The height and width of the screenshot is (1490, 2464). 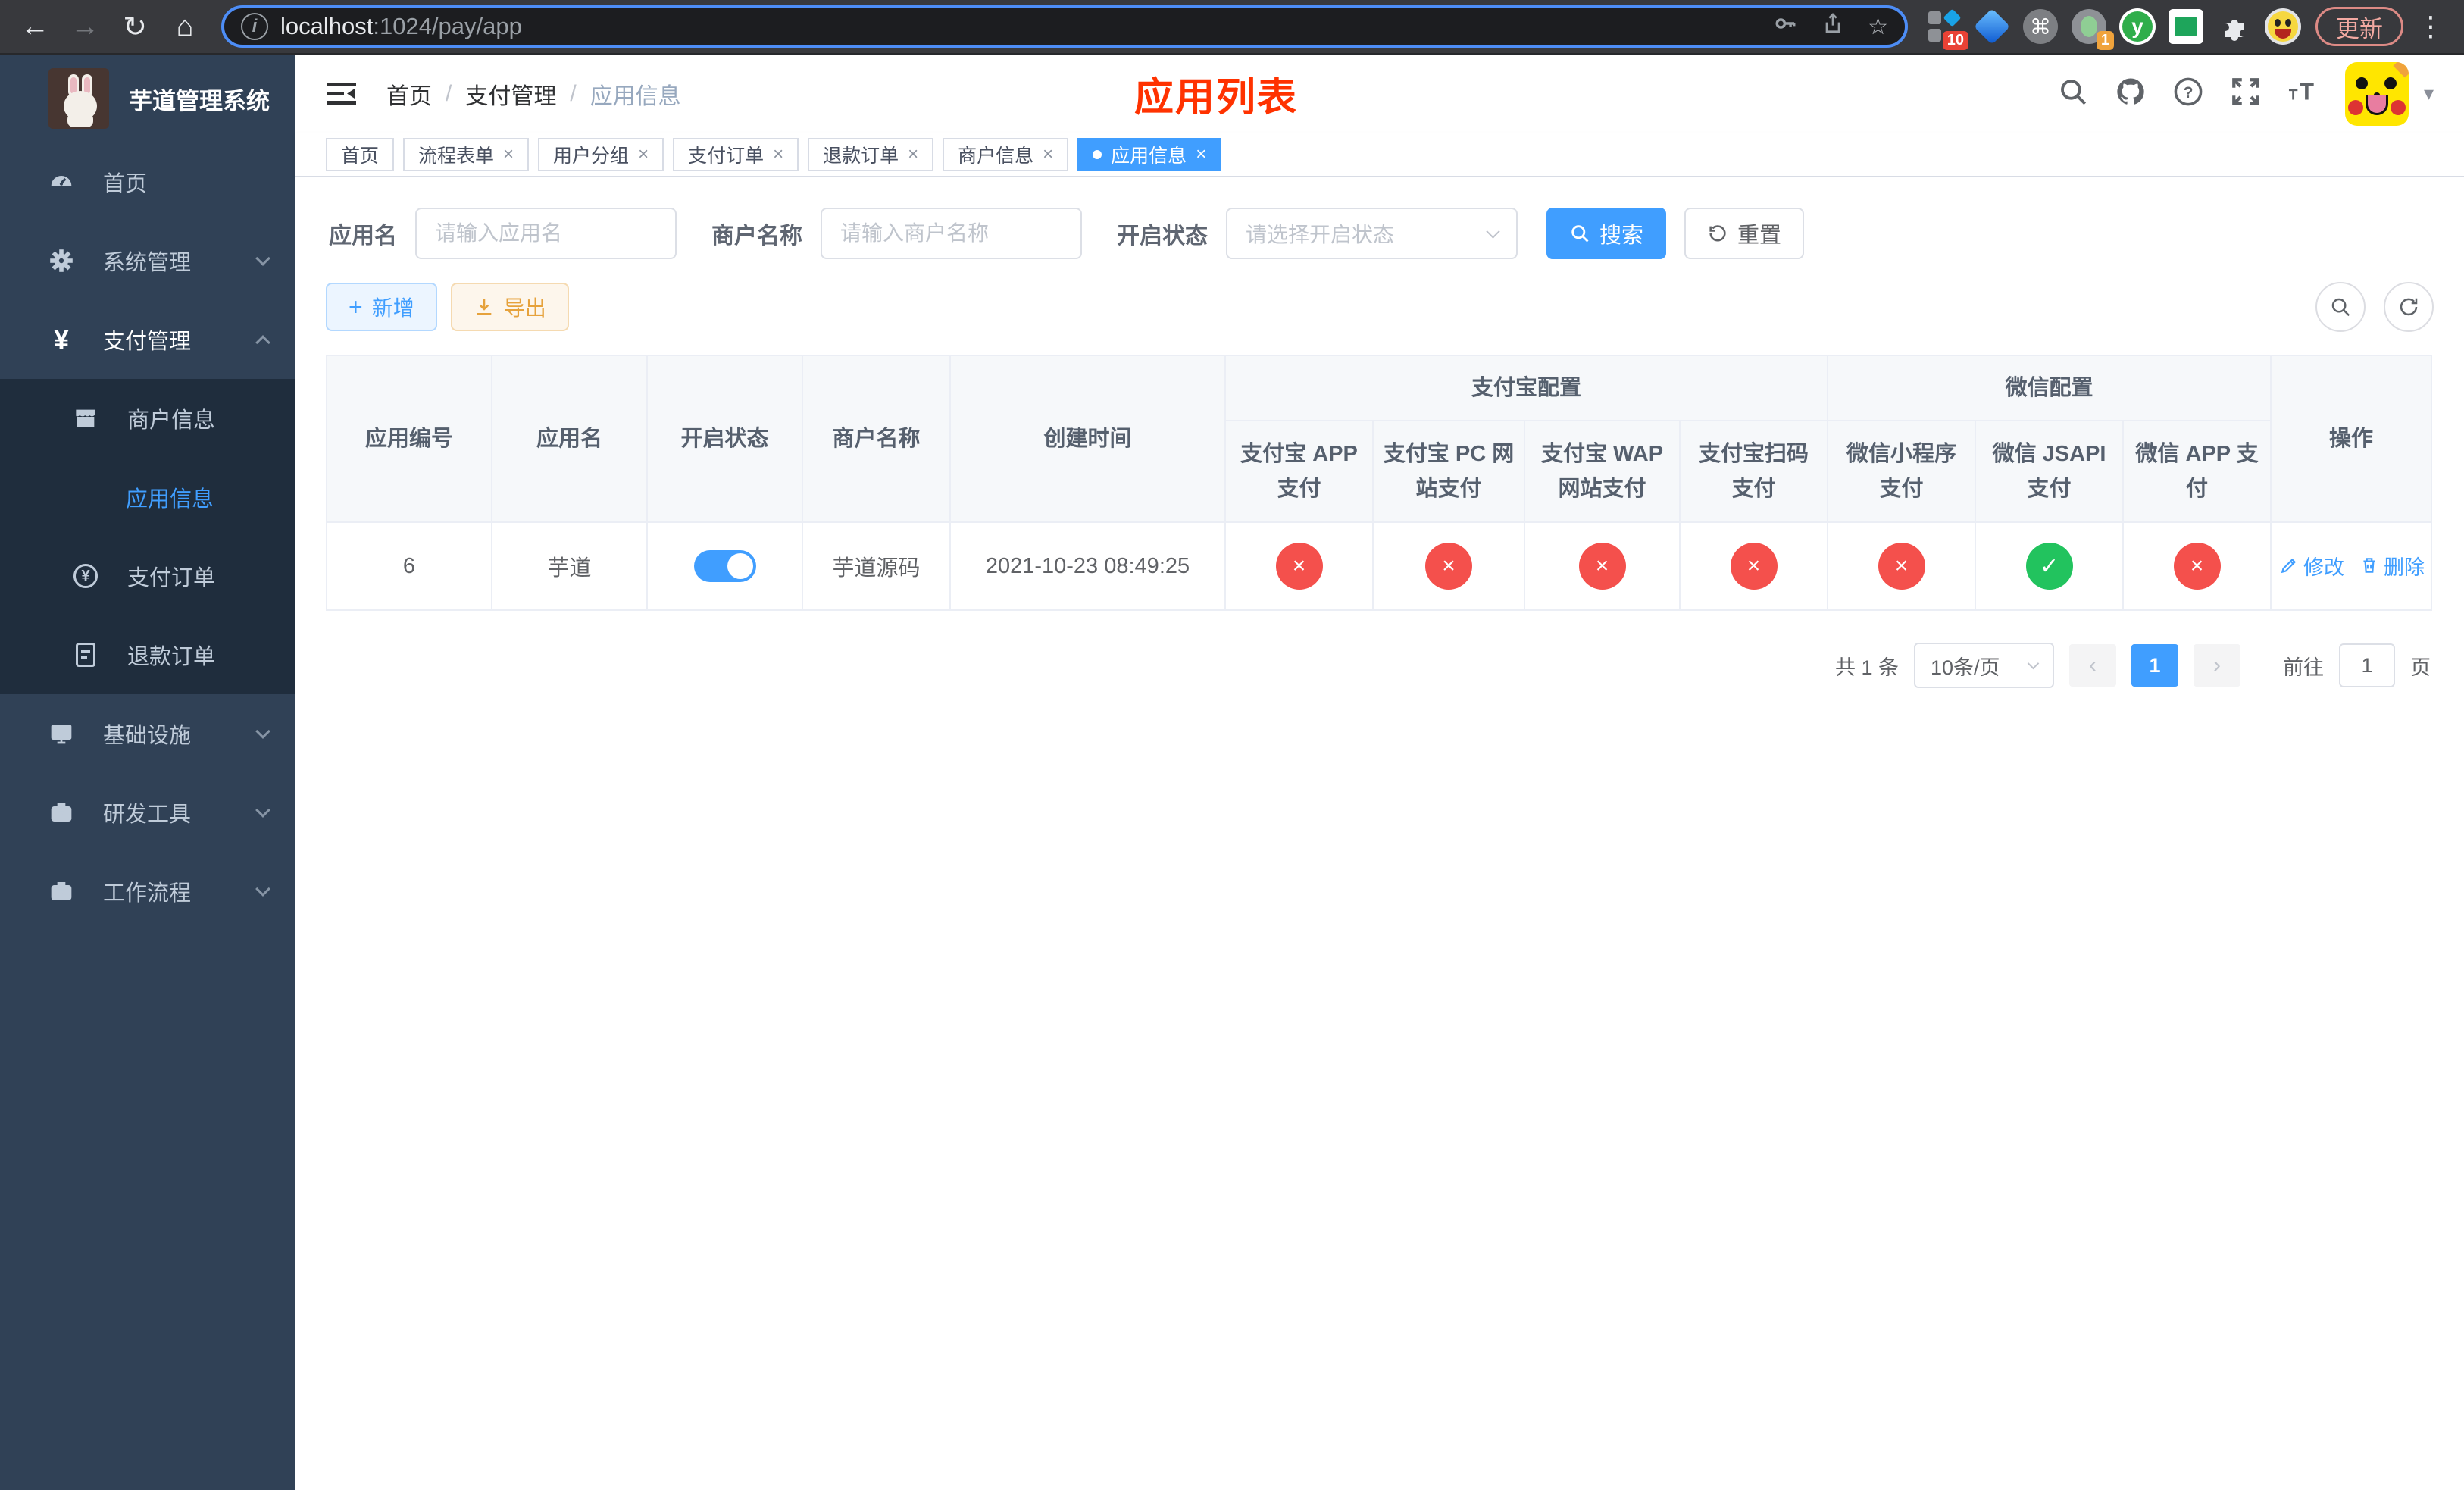 I want to click on page-number-active: 1, so click(x=2154, y=666).